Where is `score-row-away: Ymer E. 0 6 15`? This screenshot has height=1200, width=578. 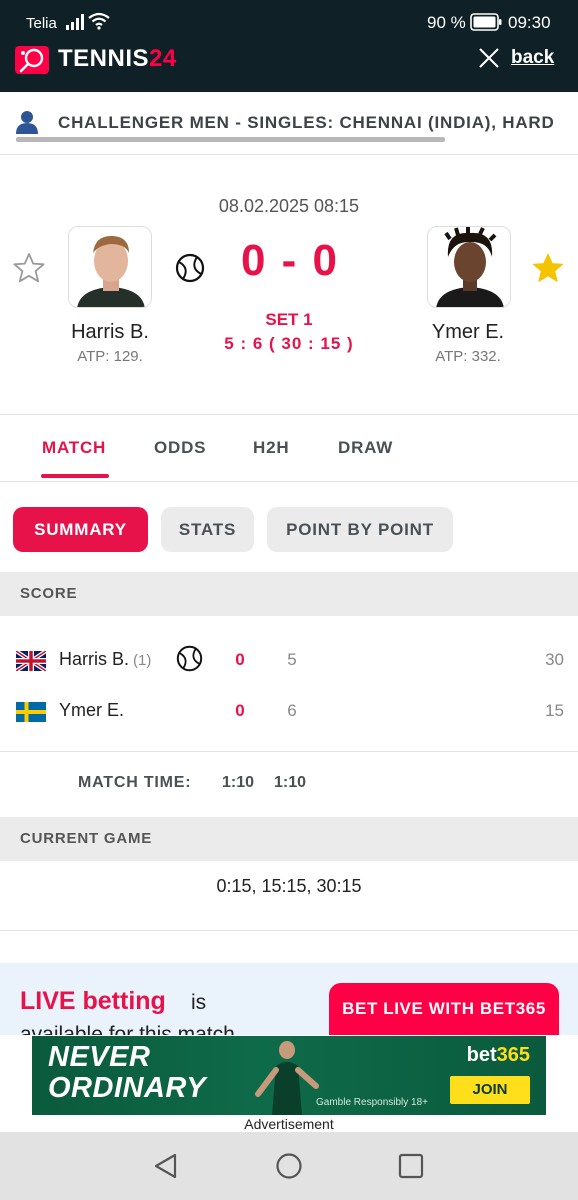 score-row-away: Ymer E. 0 6 15 is located at coordinates (289, 712).